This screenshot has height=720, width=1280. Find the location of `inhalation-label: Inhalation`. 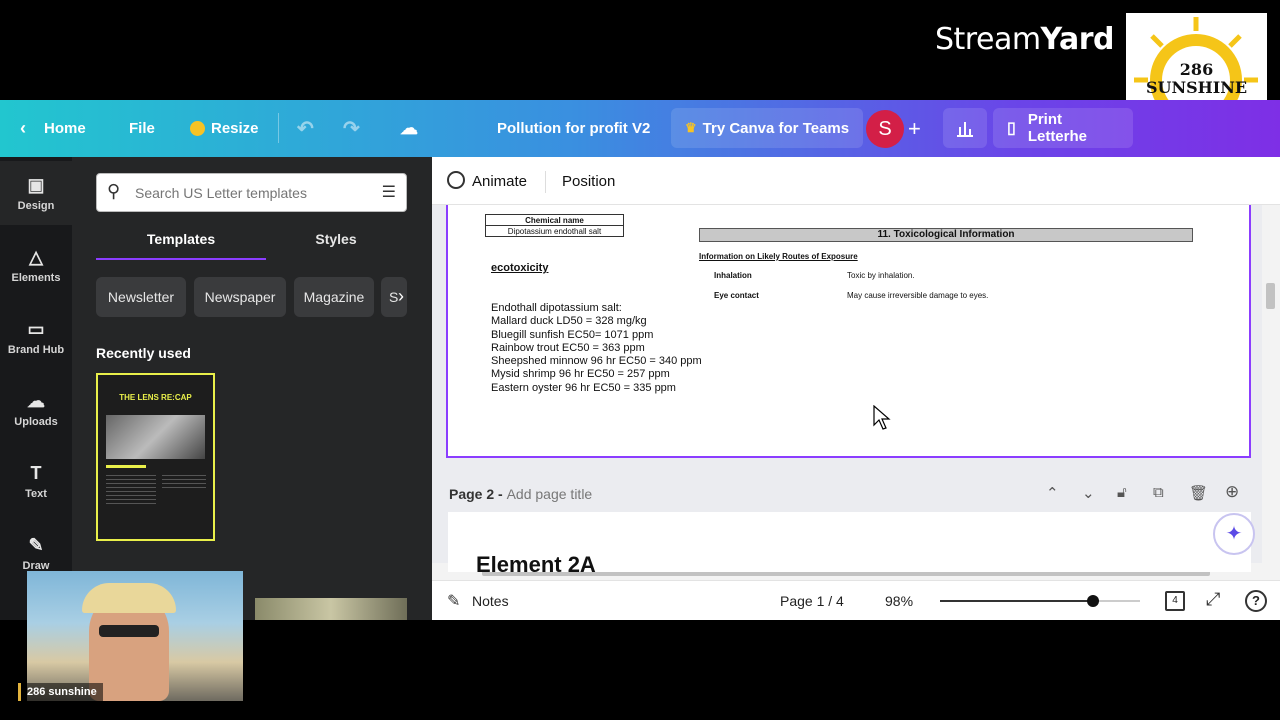

inhalation-label: Inhalation is located at coordinates (733, 275).